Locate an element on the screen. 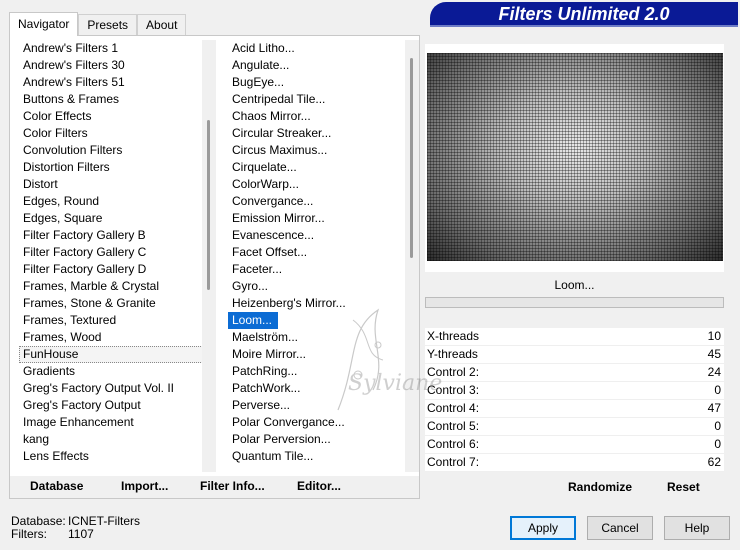  control-value: 45 is located at coordinates (714, 354).